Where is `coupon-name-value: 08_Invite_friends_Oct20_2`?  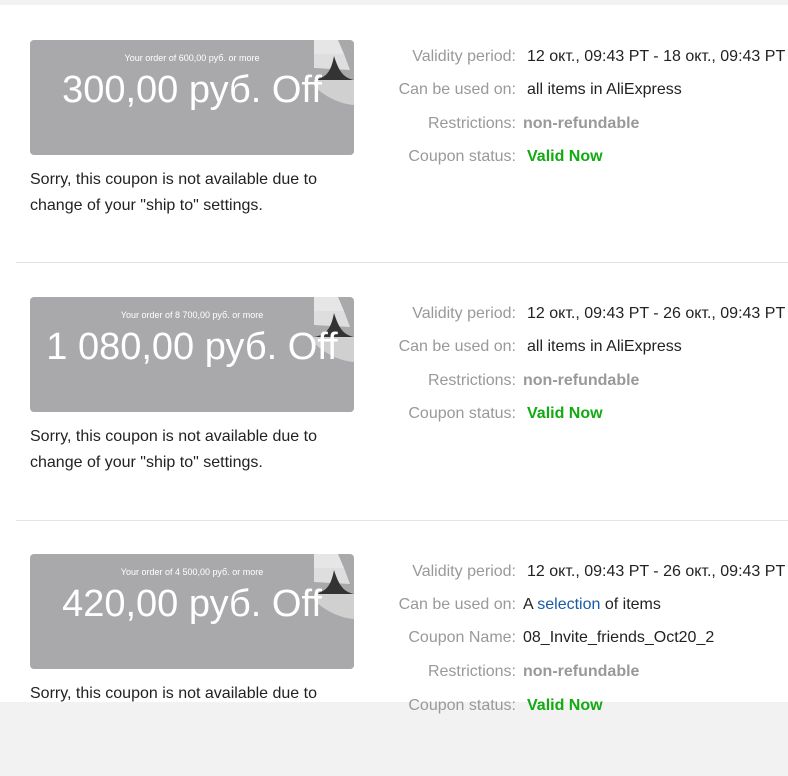 coupon-name-value: 08_Invite_friends_Oct20_2 is located at coordinates (619, 637).